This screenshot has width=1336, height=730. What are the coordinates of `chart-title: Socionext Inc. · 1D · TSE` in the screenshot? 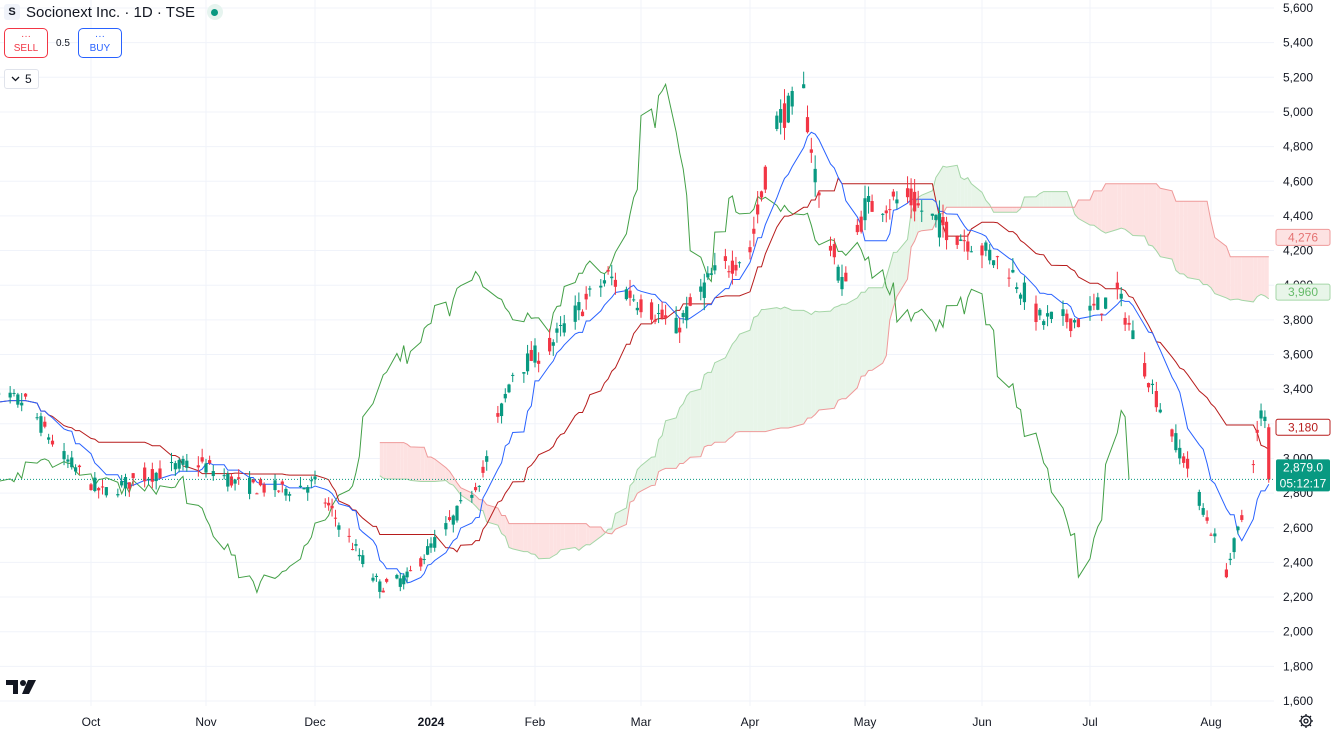 It's located at (110, 12).